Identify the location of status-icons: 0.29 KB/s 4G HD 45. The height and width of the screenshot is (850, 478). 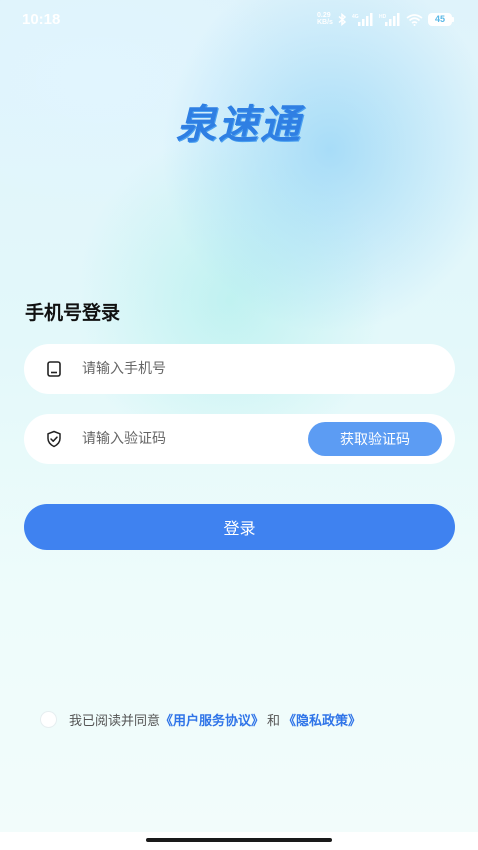
(385, 19).